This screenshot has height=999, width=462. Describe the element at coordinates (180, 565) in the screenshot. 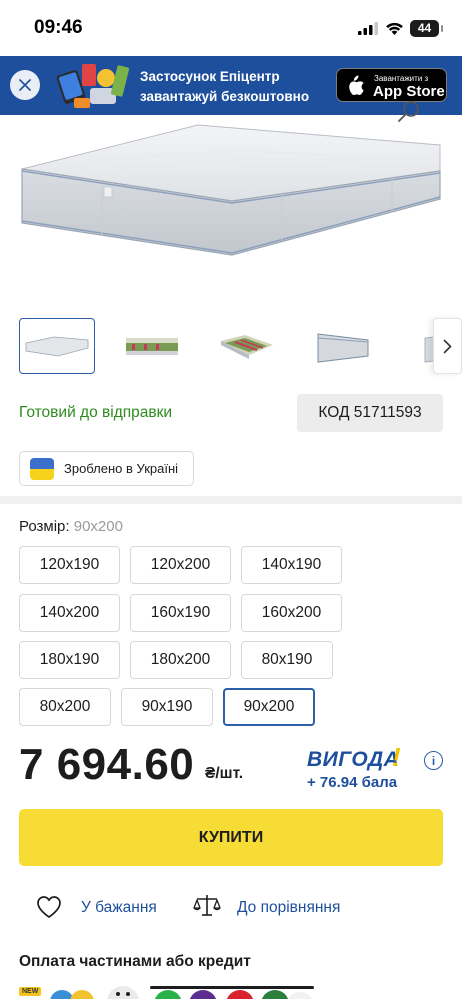

I see `size-option: 120x200` at that location.